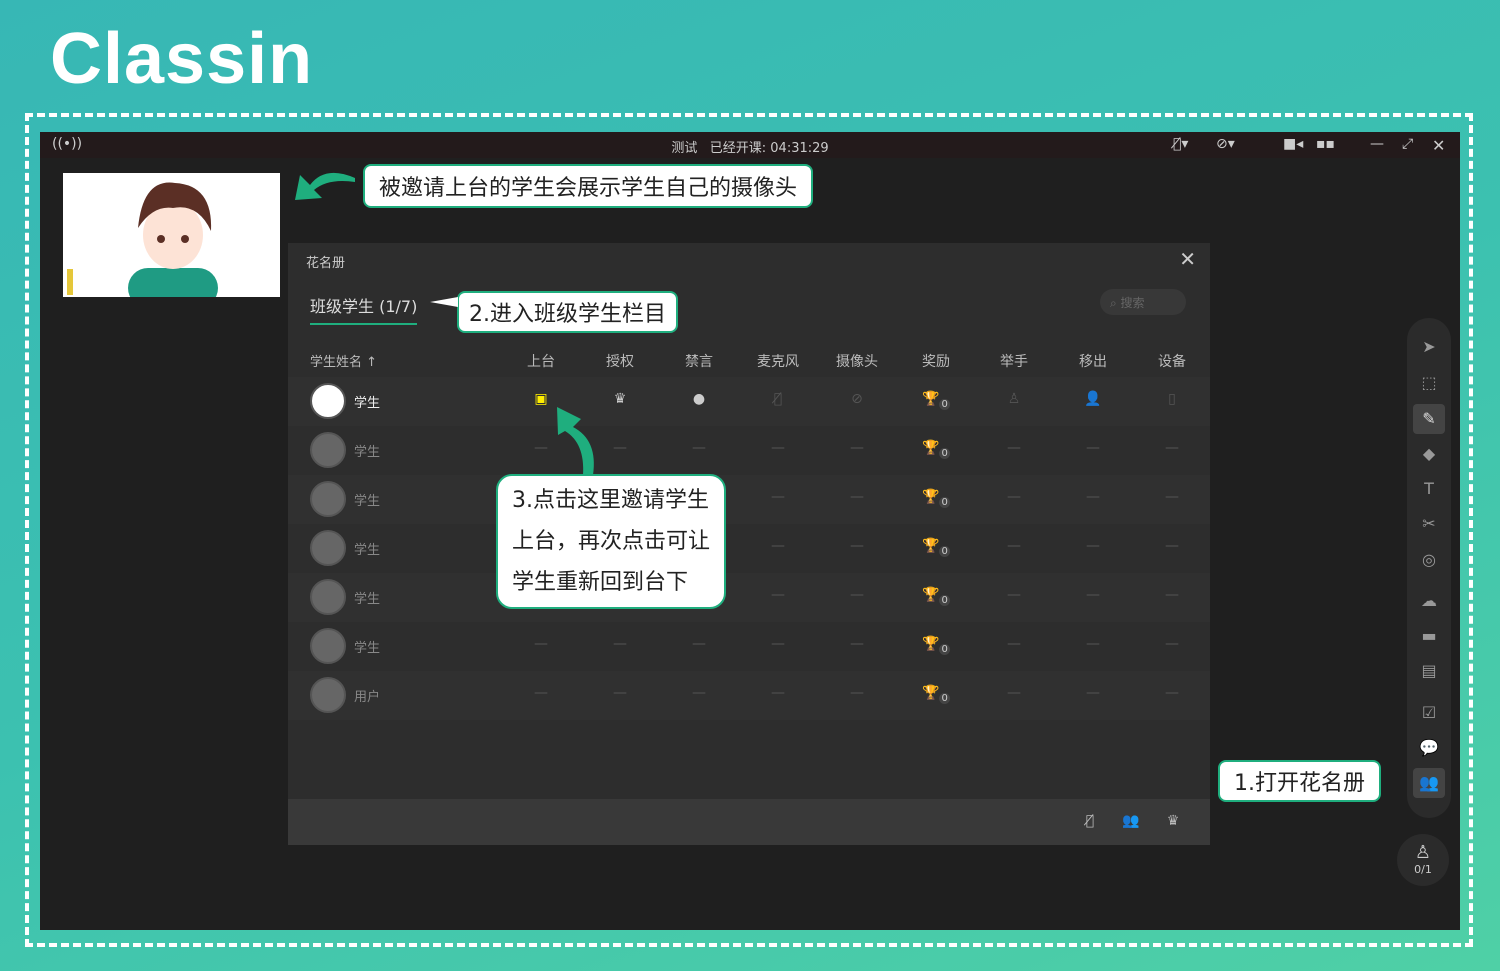 This screenshot has height=971, width=1500. What do you see at coordinates (343, 360) in the screenshot?
I see `col-name: 学生姓名 ↑` at bounding box center [343, 360].